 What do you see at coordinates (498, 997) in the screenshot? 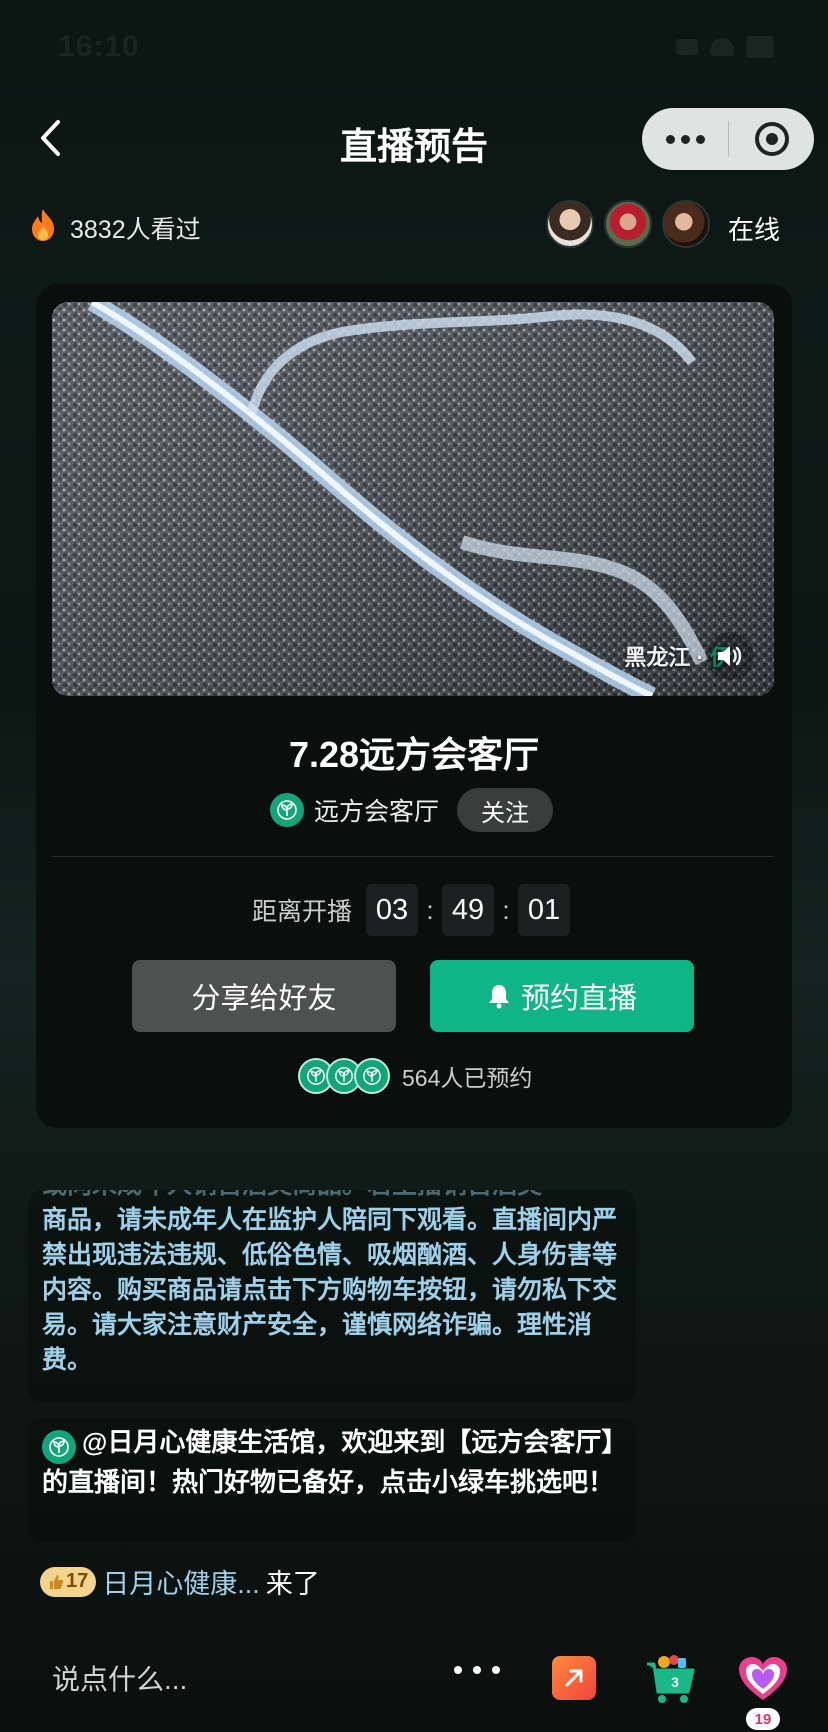
I see `bell-icon` at bounding box center [498, 997].